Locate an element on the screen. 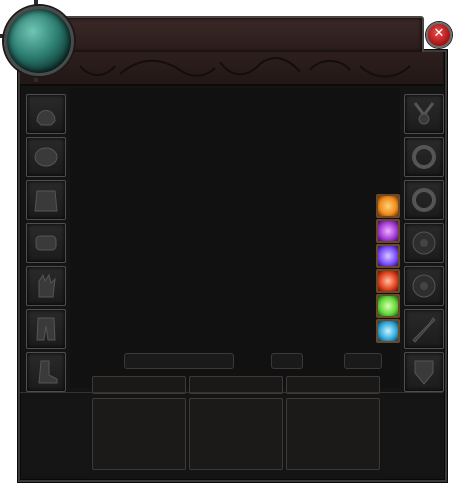  divider is located at coordinates (231, 392).